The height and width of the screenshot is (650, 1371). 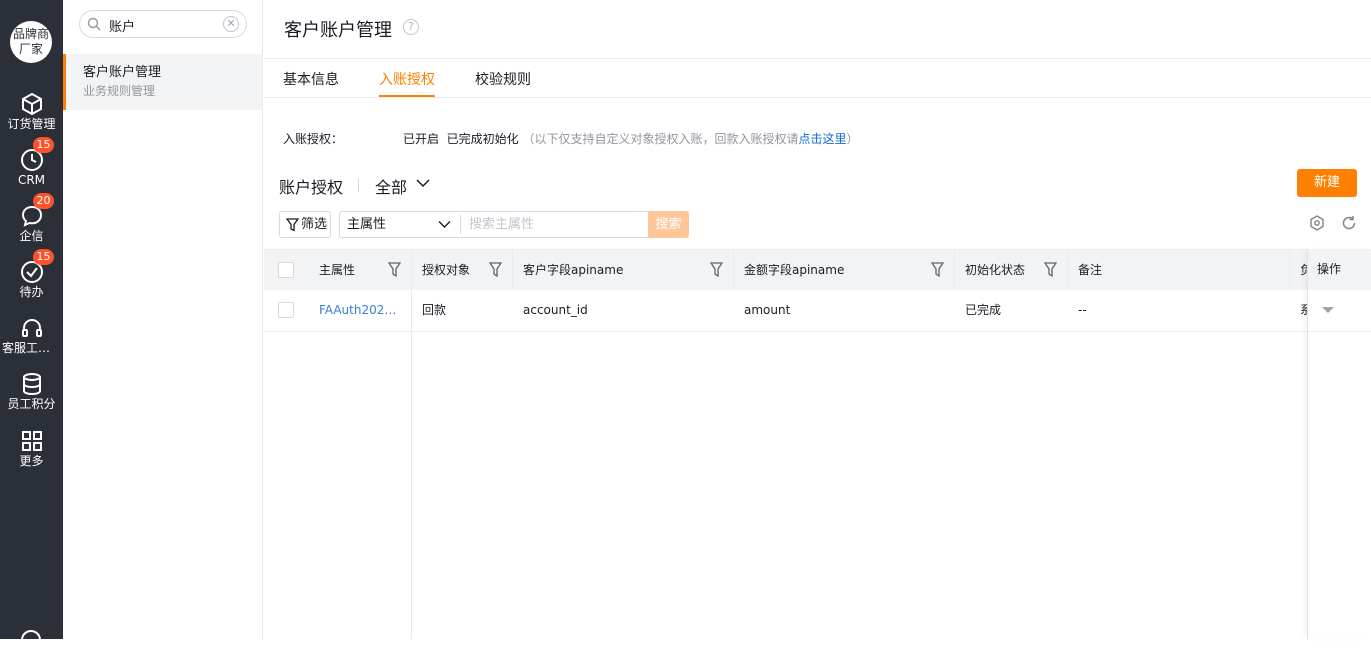 What do you see at coordinates (767, 310) in the screenshot?
I see `cell-amount-field: amount` at bounding box center [767, 310].